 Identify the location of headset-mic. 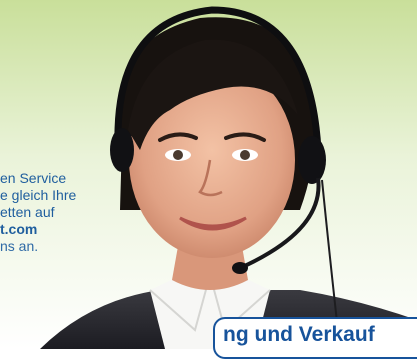
(240, 268).